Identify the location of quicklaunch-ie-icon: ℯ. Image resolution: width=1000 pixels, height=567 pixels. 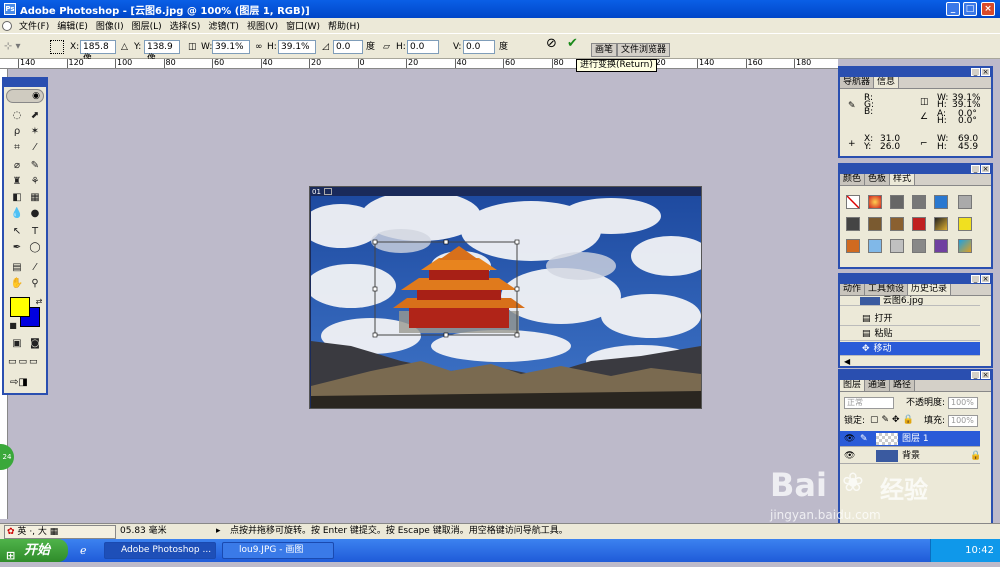
(87, 551).